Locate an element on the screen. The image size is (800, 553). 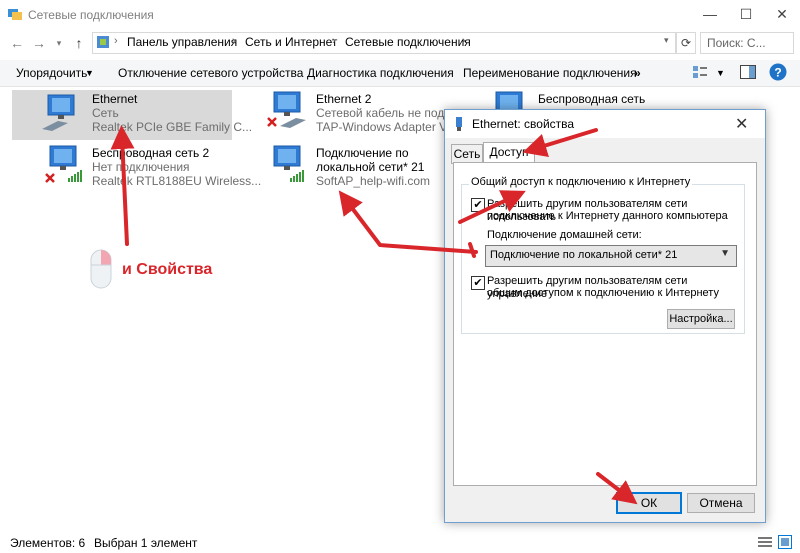
rename-button: Переименование подключения is located at coordinates (550, 73).